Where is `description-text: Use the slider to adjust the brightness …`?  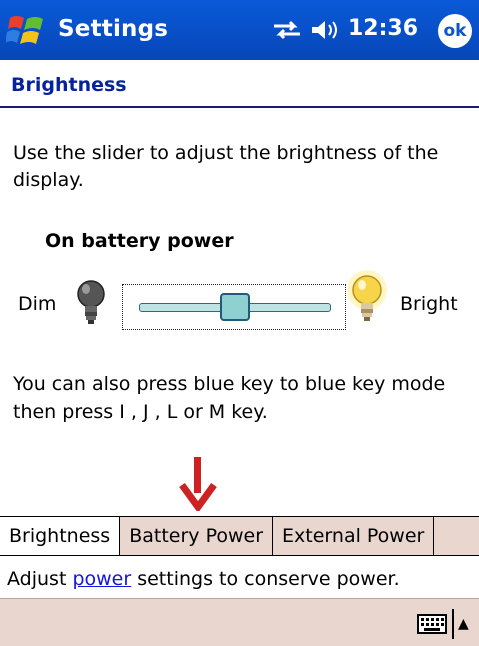
description-text: Use the slider to adjust the brightness … is located at coordinates (226, 166).